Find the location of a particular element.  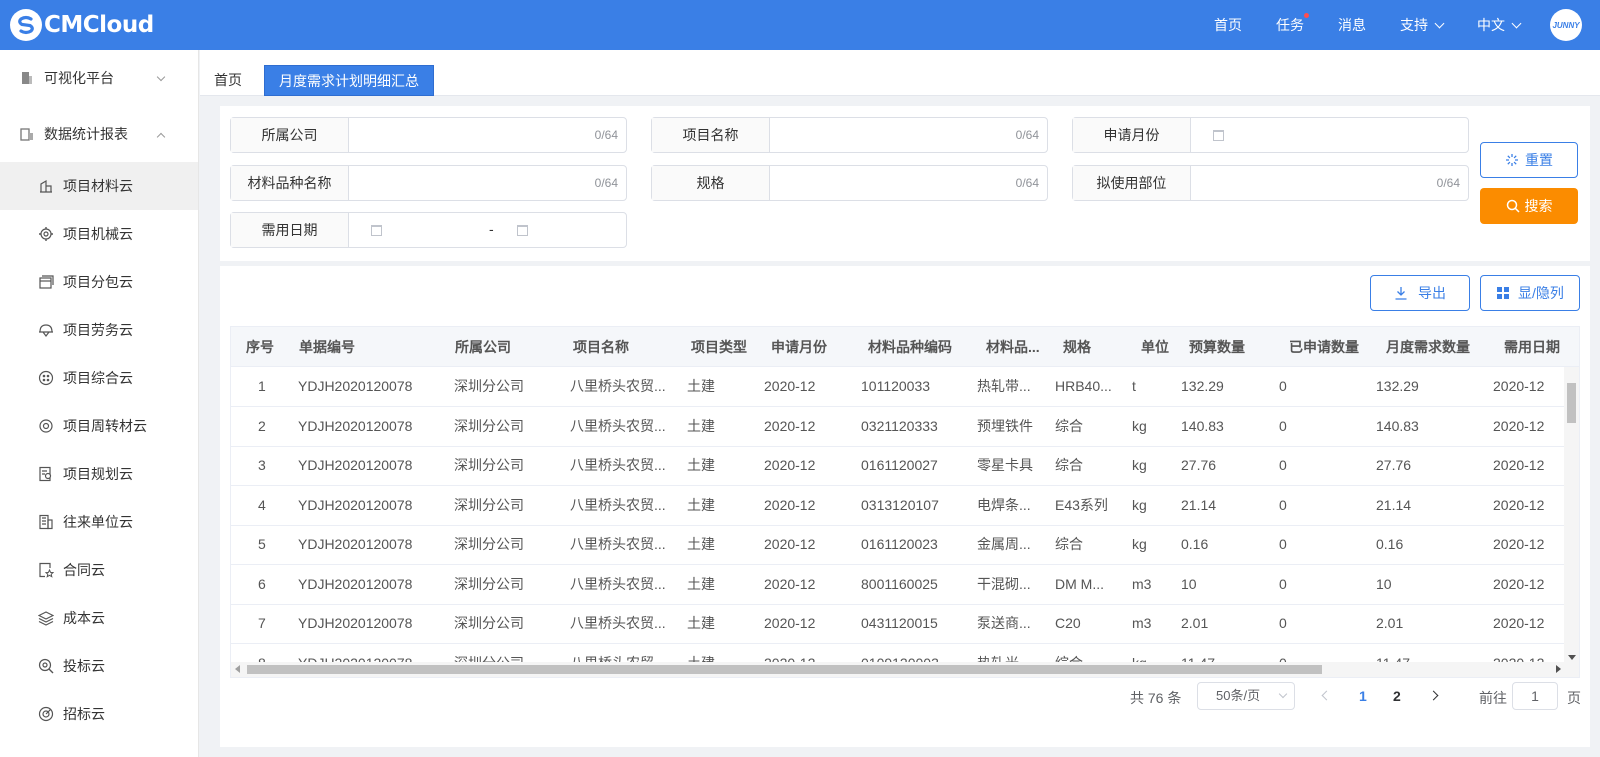

table-cell: 27.76 is located at coordinates (1199, 465).